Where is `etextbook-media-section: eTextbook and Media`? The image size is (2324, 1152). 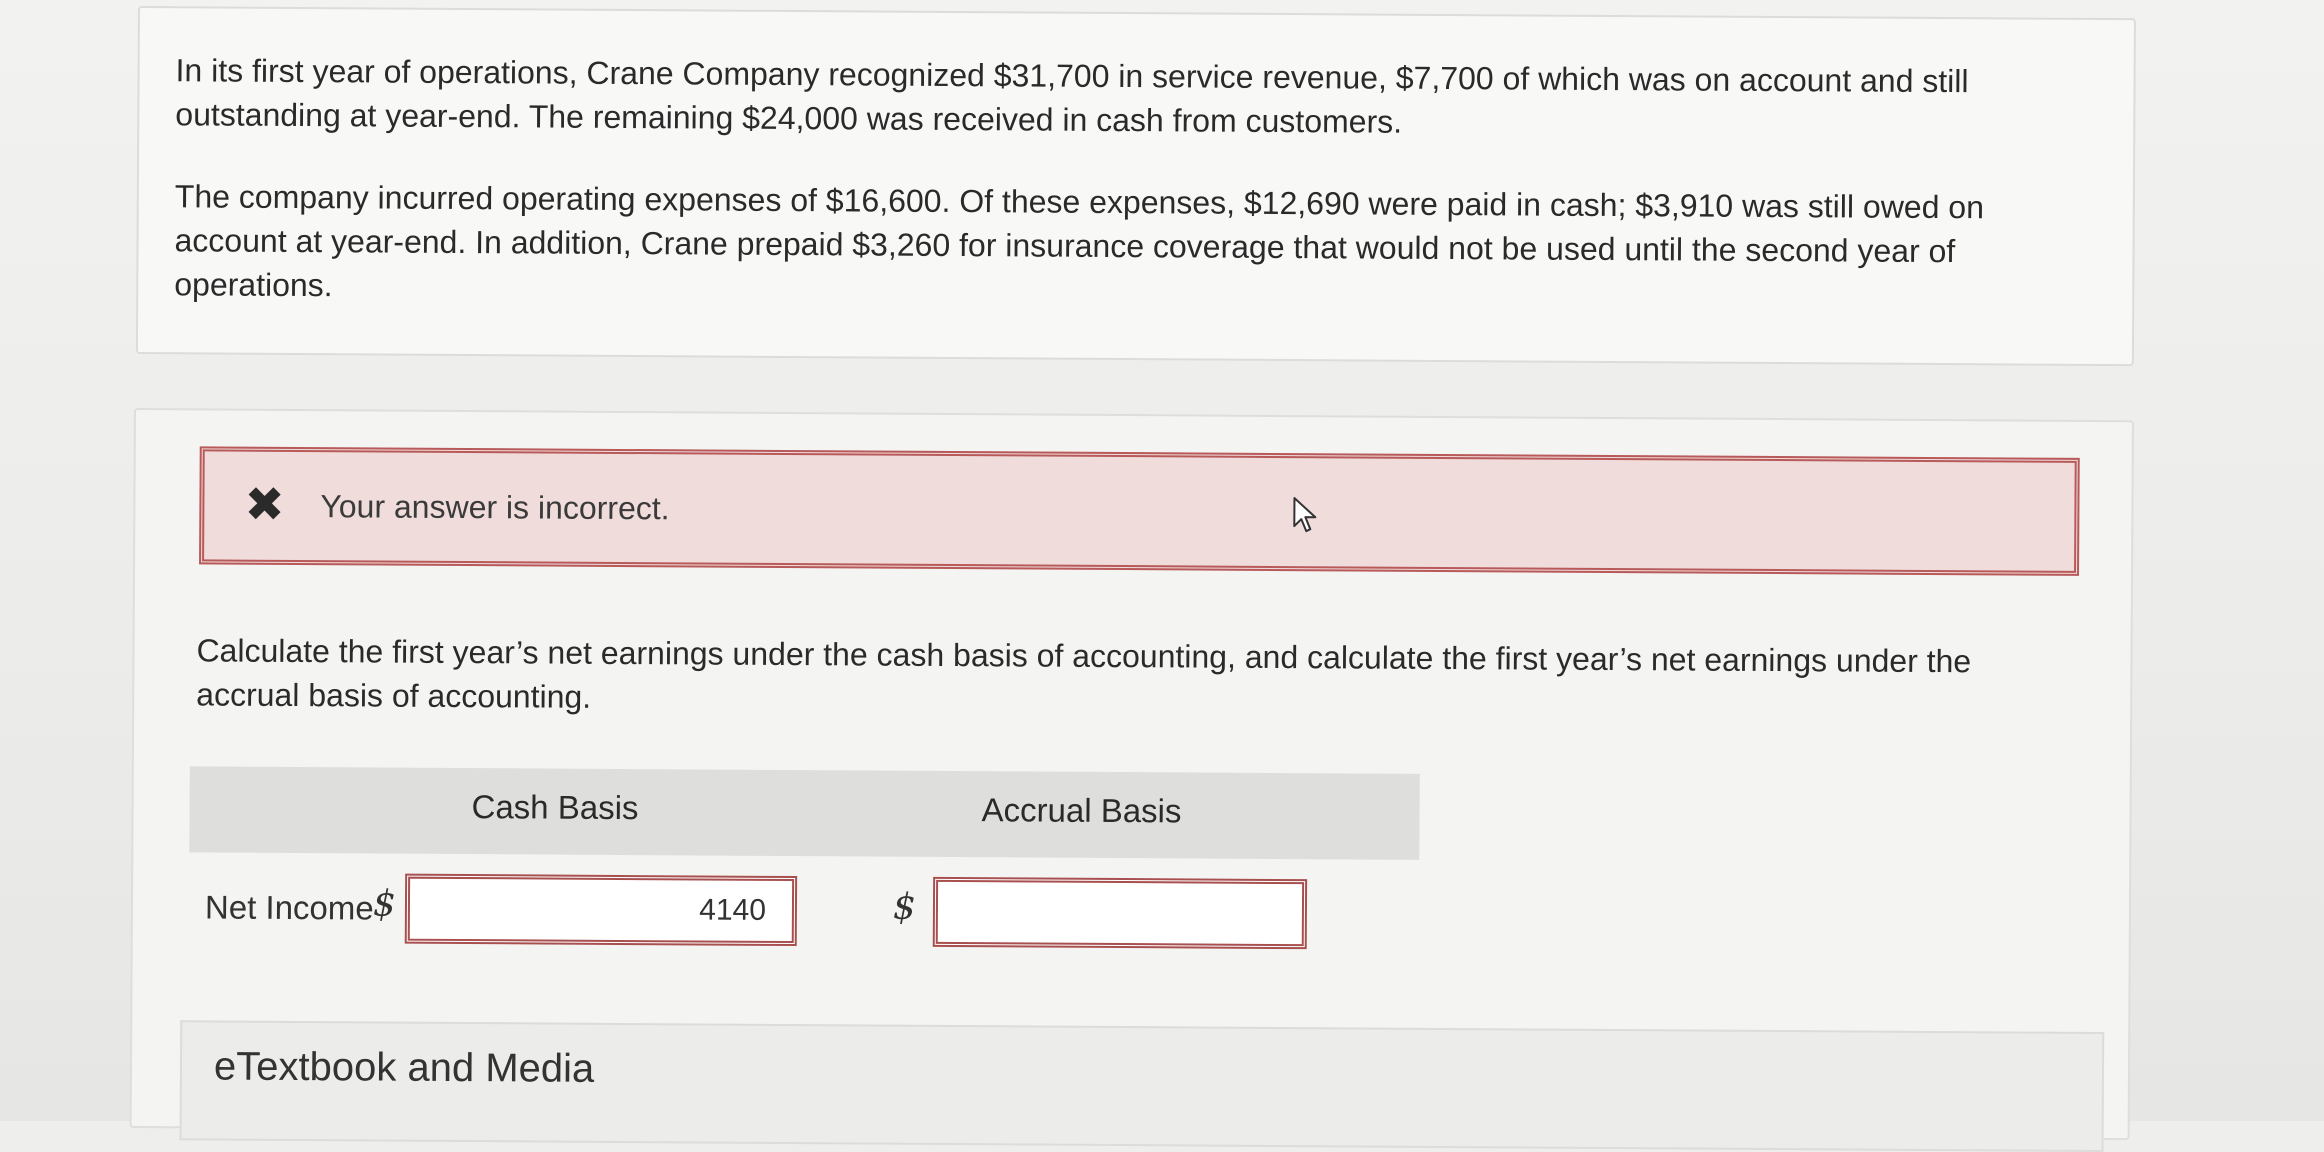 etextbook-media-section: eTextbook and Media is located at coordinates (1142, 1086).